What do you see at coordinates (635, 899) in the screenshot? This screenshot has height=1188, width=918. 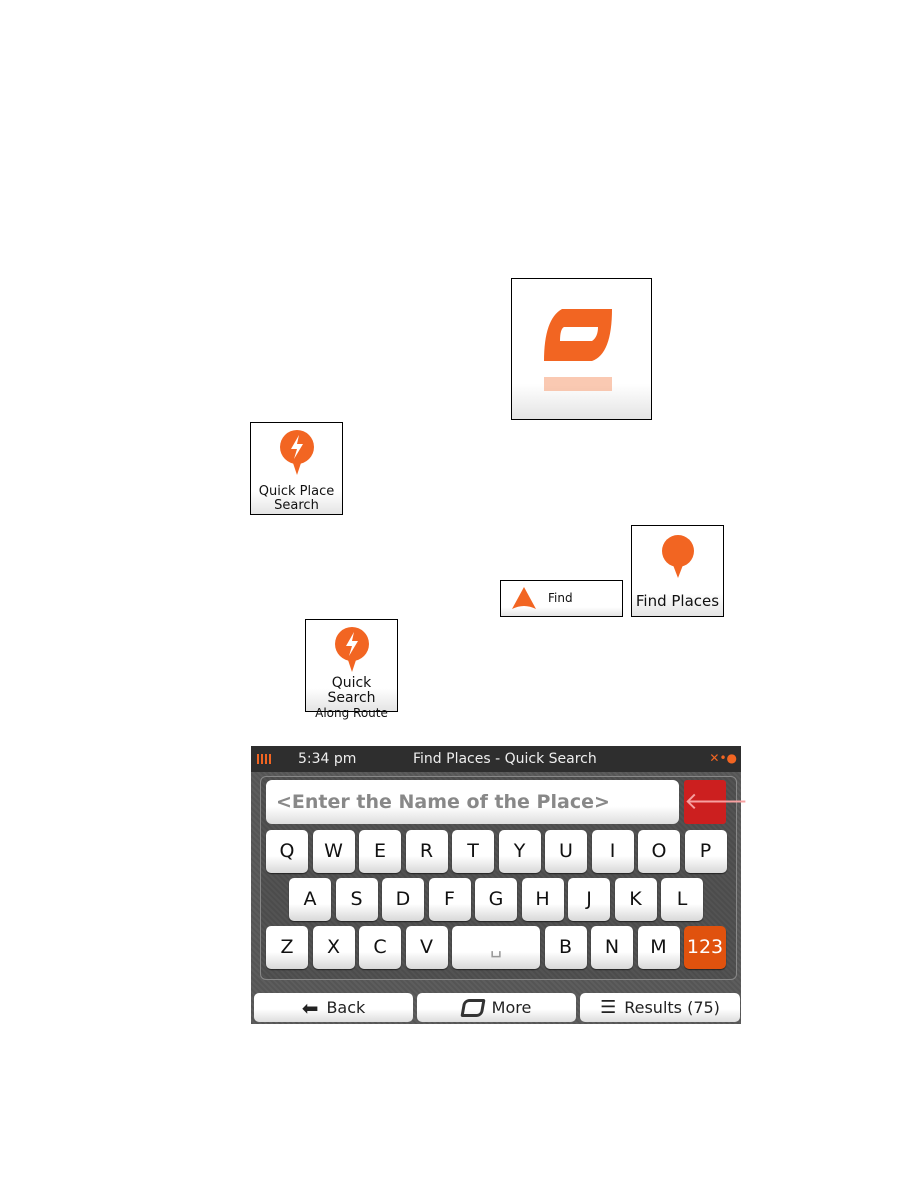 I see `key-k: K` at bounding box center [635, 899].